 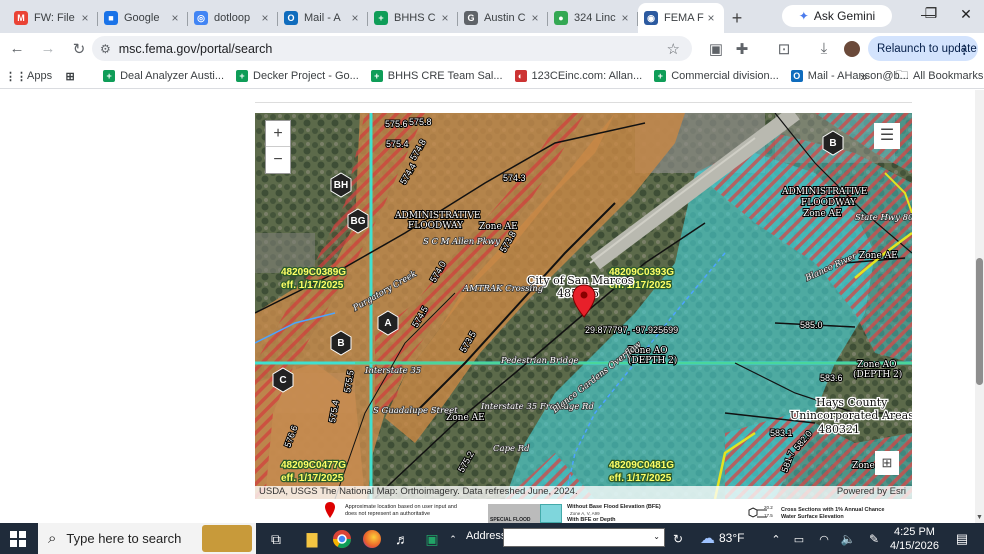 What do you see at coordinates (640, 478) in the screenshot?
I see `panel-eff-0481g: eff. 1/17/2025` at bounding box center [640, 478].